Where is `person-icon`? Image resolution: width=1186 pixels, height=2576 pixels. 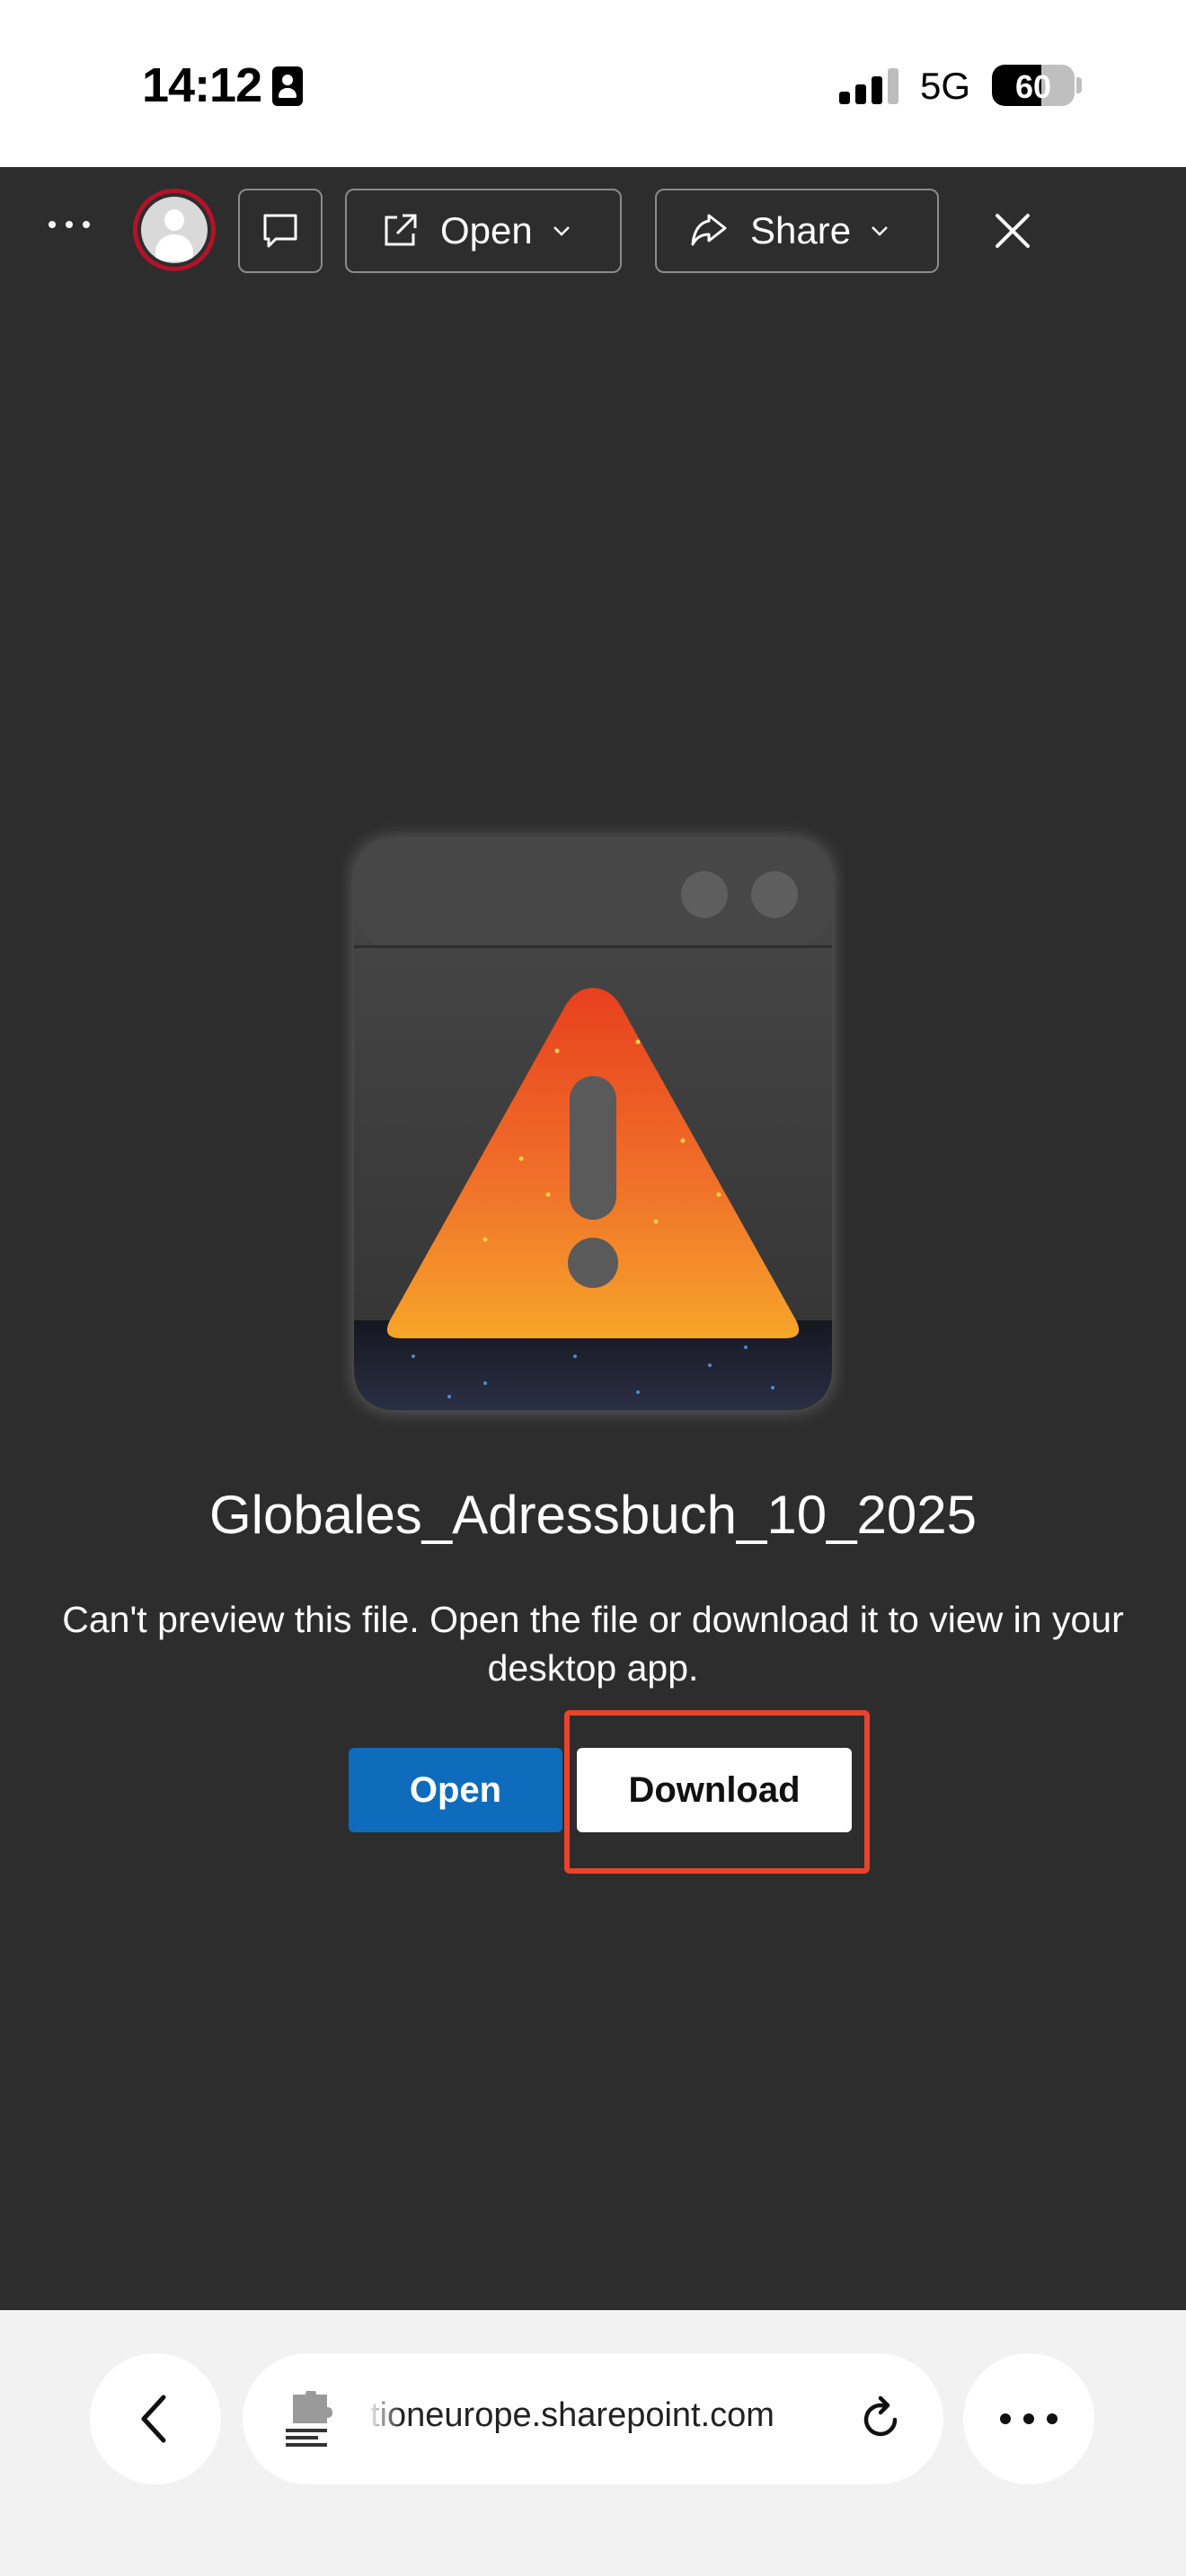 person-icon is located at coordinates (174, 230).